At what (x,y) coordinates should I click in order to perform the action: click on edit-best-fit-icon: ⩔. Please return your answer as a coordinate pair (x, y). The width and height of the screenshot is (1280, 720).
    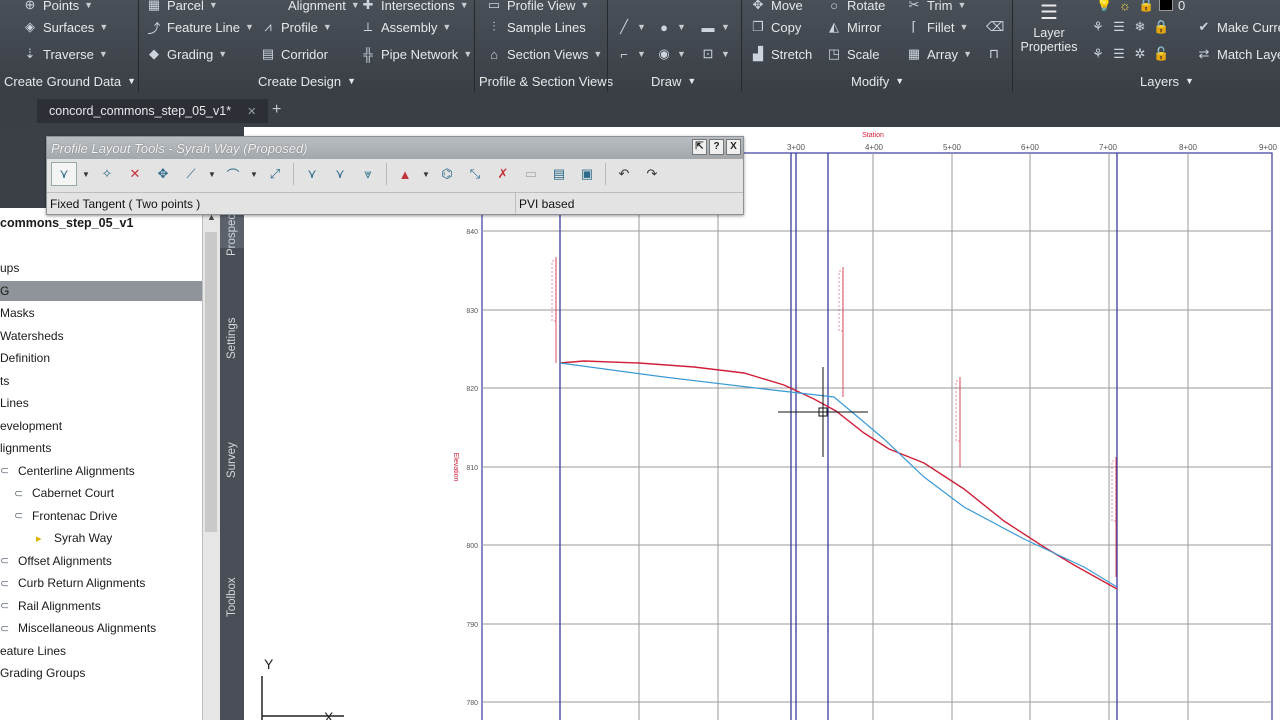
    Looking at the image, I should click on (368, 174).